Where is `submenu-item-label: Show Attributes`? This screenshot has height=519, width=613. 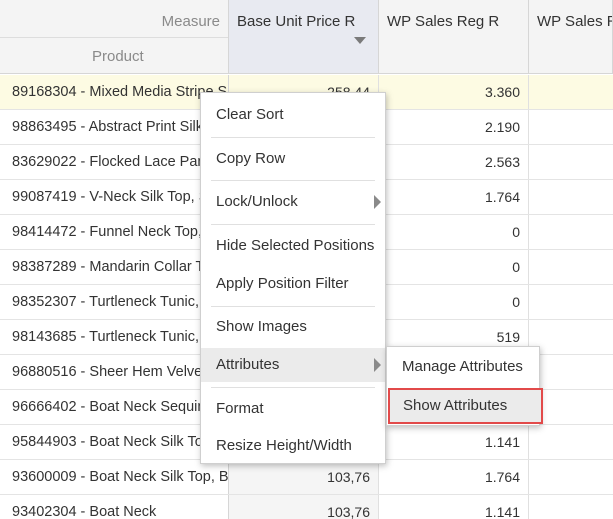
submenu-item-label: Show Attributes is located at coordinates (455, 405).